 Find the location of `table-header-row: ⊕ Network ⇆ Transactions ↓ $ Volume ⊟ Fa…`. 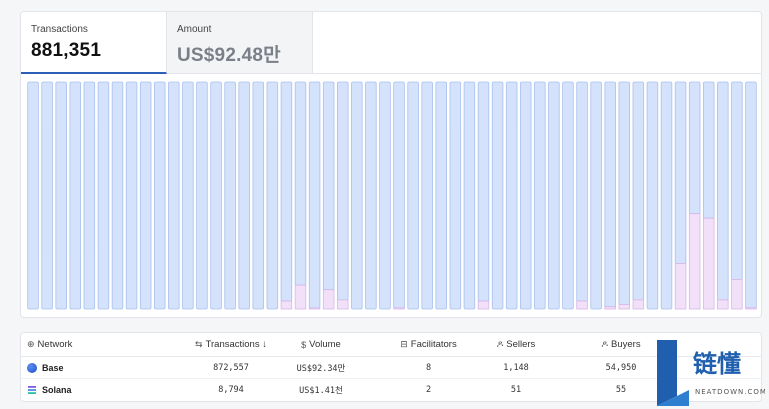

table-header-row: ⊕ Network ⇆ Transactions ↓ $ Volume ⊟ Fa… is located at coordinates (391, 345).